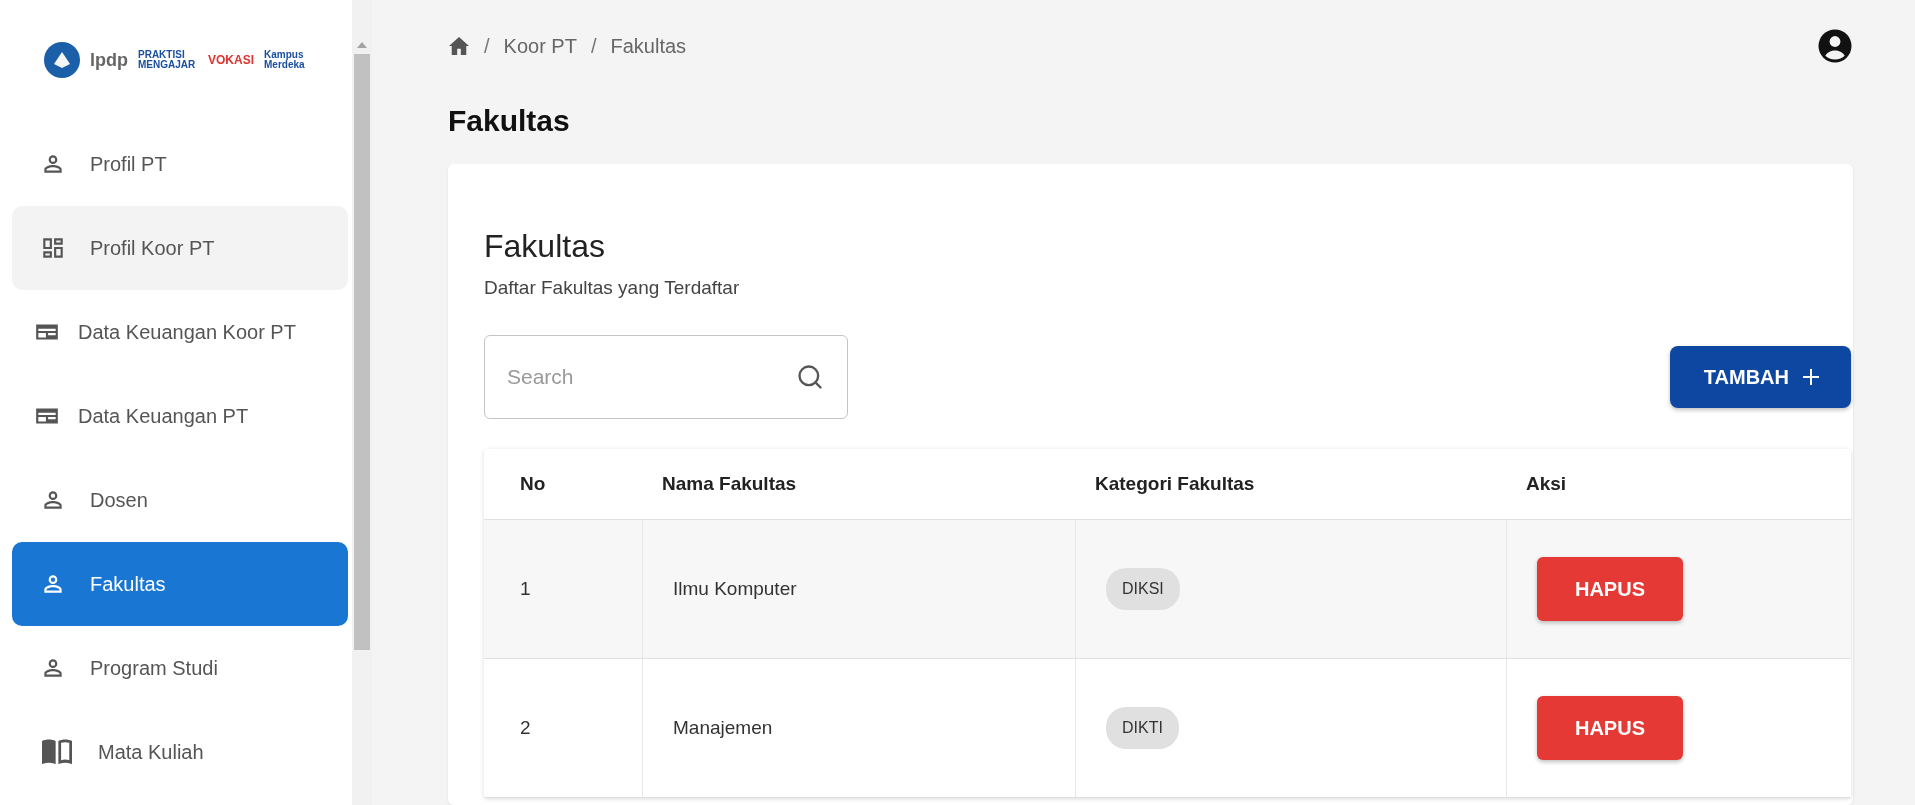 This screenshot has height=805, width=1915. What do you see at coordinates (180, 752) in the screenshot?
I see `sidebar-item: Mata Kuliah` at bounding box center [180, 752].